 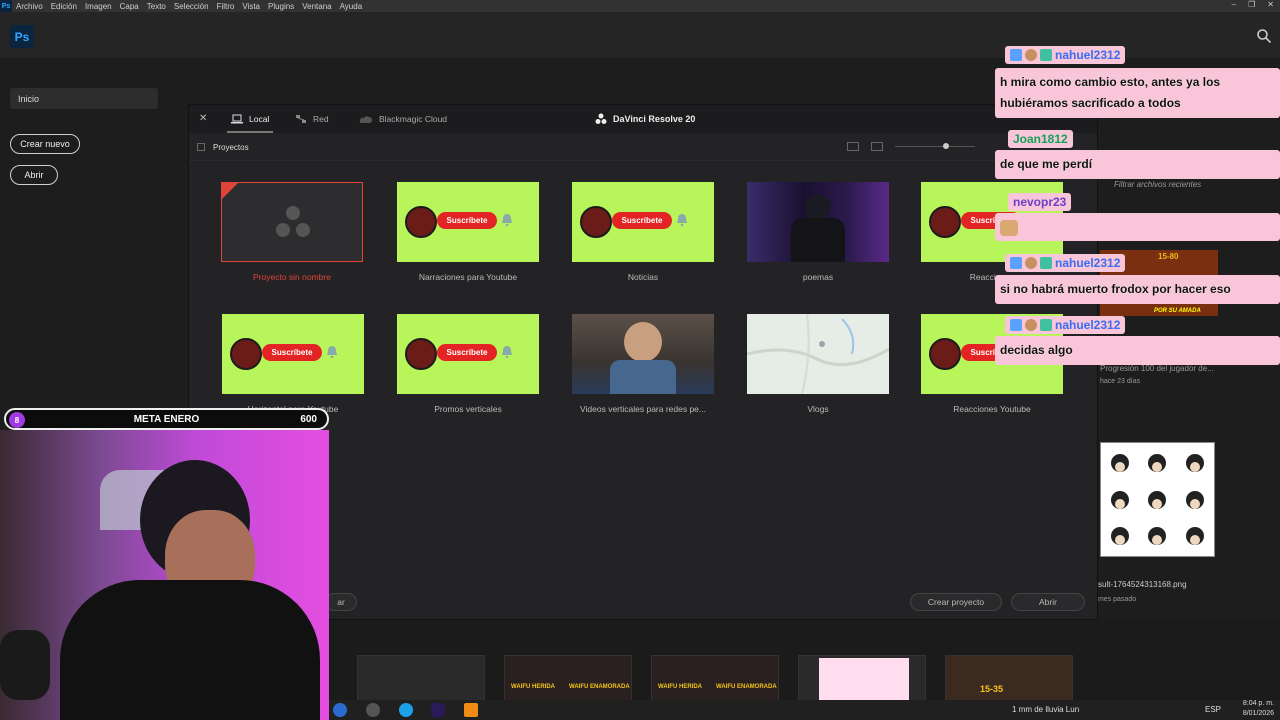 What do you see at coordinates (818, 222) in the screenshot?
I see `project-thumb-photo` at bounding box center [818, 222].